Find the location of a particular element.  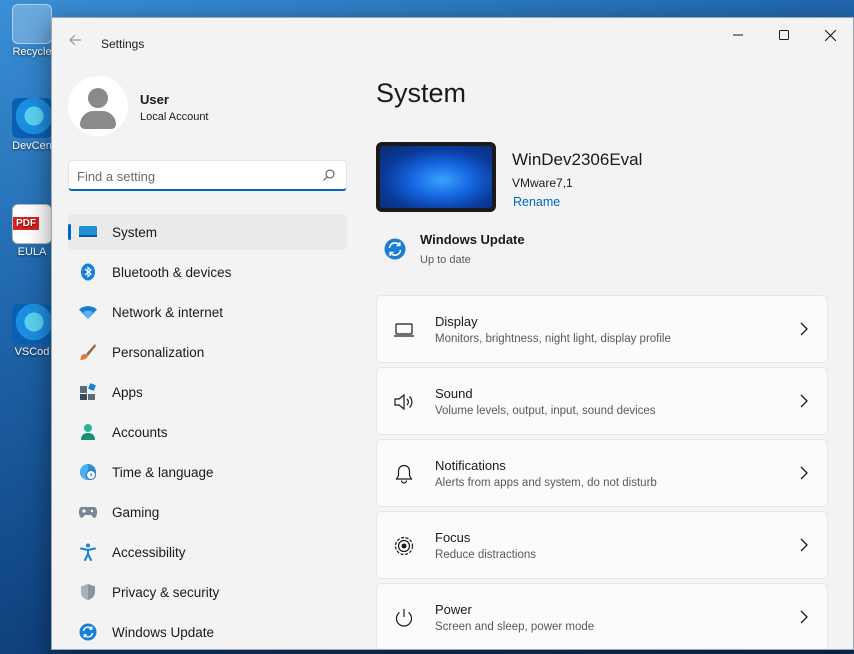

back-button is located at coordinates (75, 43).